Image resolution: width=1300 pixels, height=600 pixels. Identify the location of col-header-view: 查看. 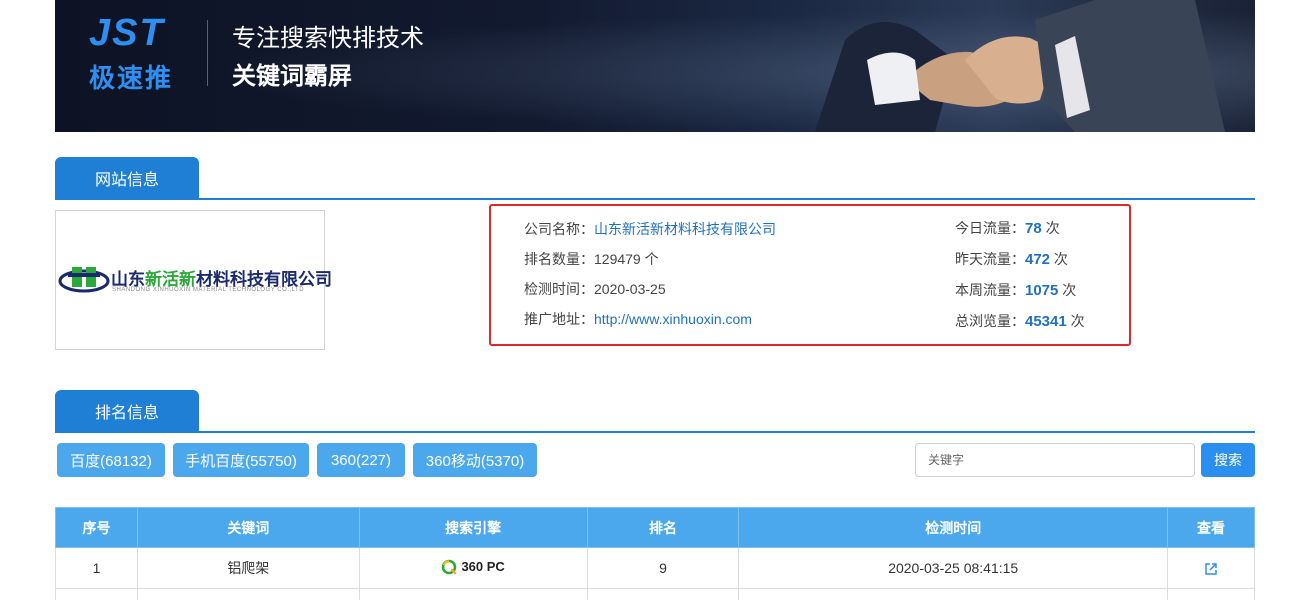
(1211, 527).